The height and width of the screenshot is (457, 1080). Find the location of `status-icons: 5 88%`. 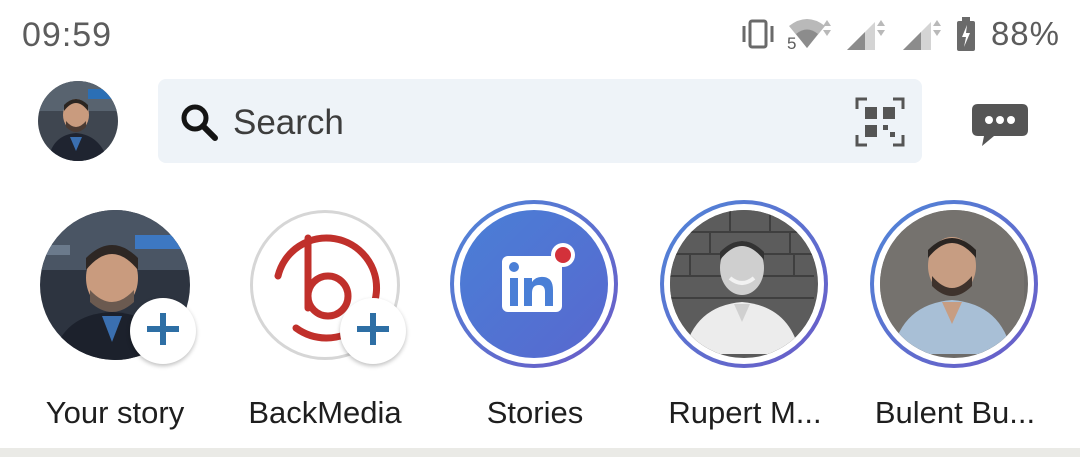

status-icons: 5 88% is located at coordinates (899, 34).